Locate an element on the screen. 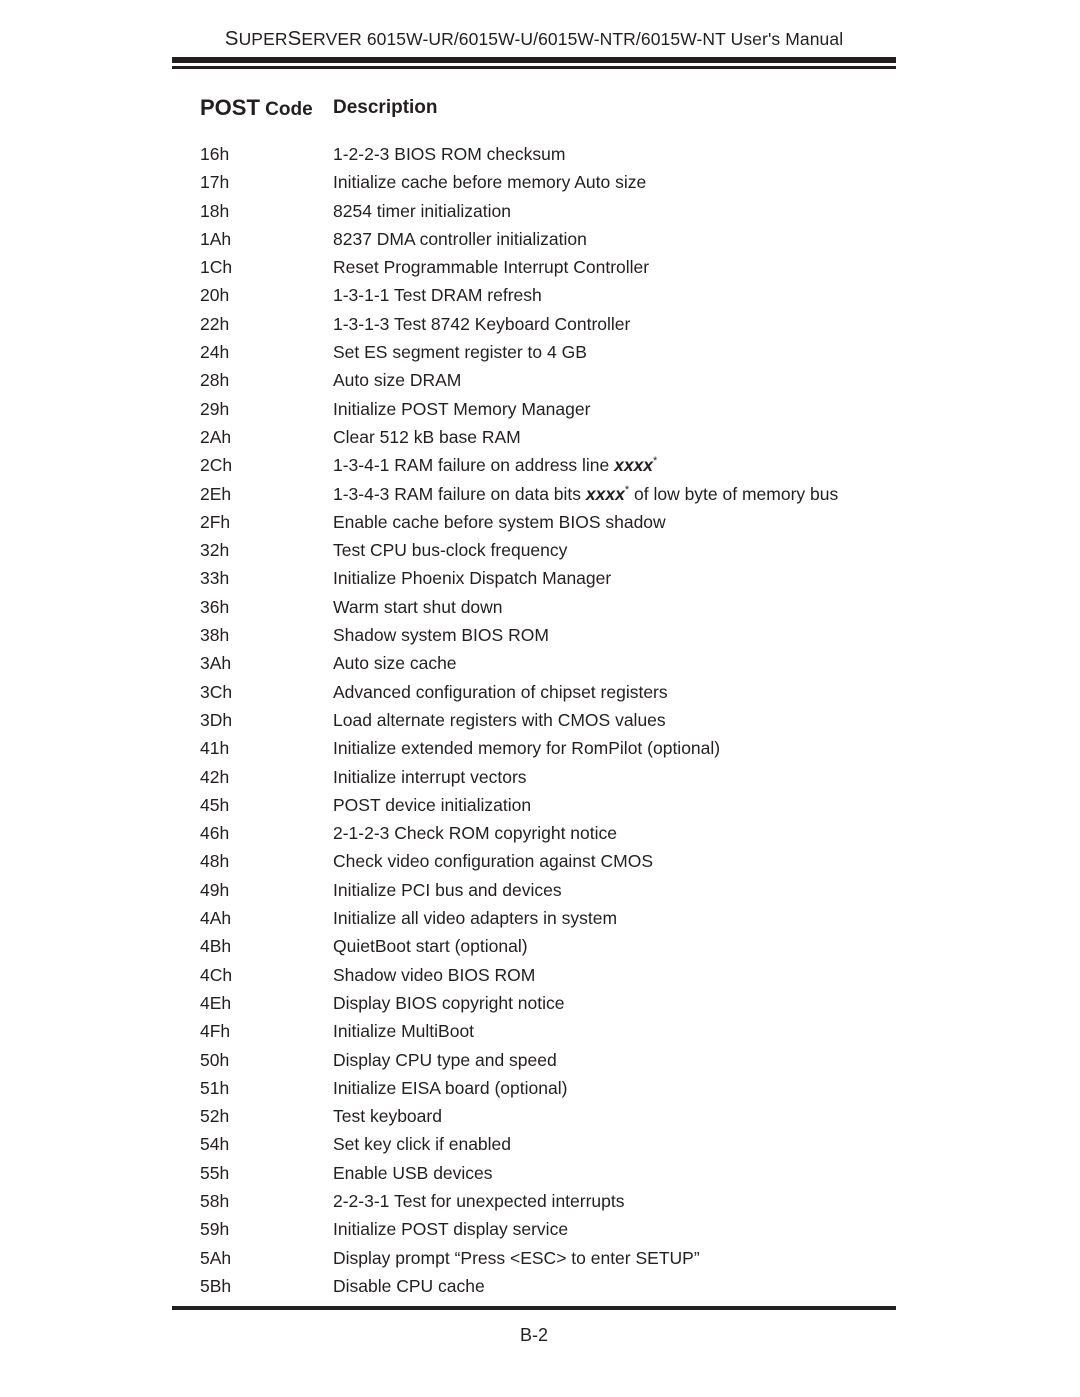  post-code-cell: 41h is located at coordinates (215, 748).